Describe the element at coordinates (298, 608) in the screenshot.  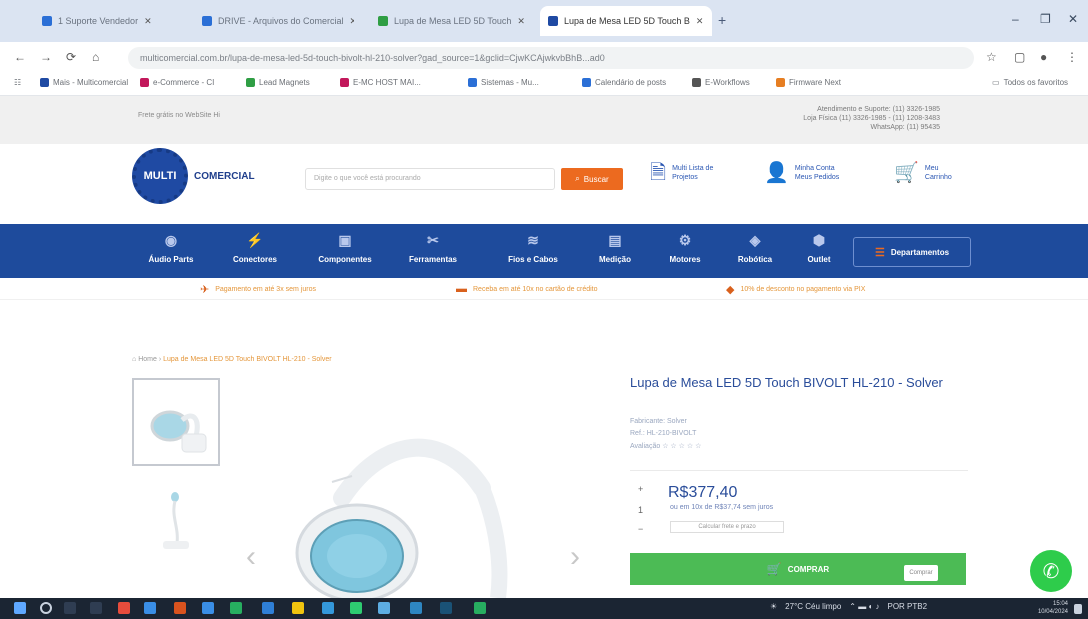
I see `chrome-taskbar-icon` at that location.